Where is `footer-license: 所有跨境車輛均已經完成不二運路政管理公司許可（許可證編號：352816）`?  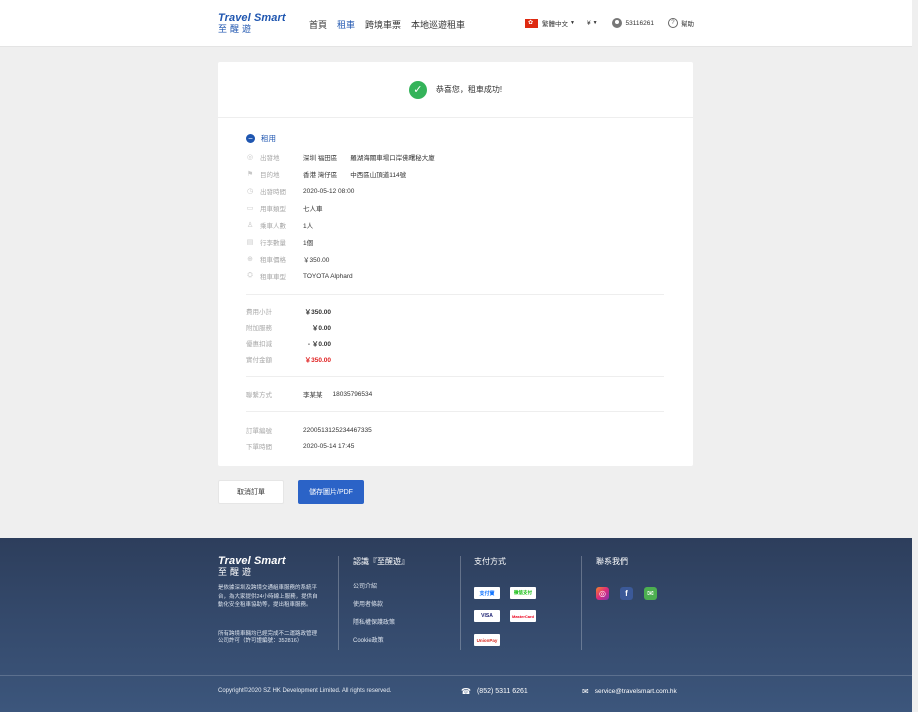 footer-license: 所有跨境車輛均已經完成不二運路政管理公司許可（許可證編號：352816） is located at coordinates (268, 637).